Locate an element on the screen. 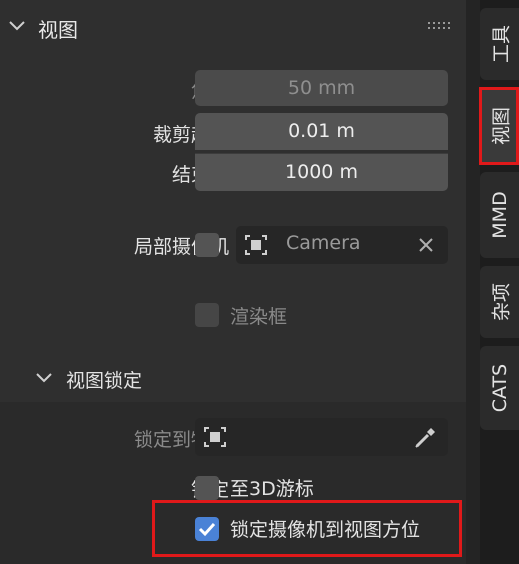 This screenshot has width=519, height=564. panel-scroll-strip is located at coordinates (473, 282).